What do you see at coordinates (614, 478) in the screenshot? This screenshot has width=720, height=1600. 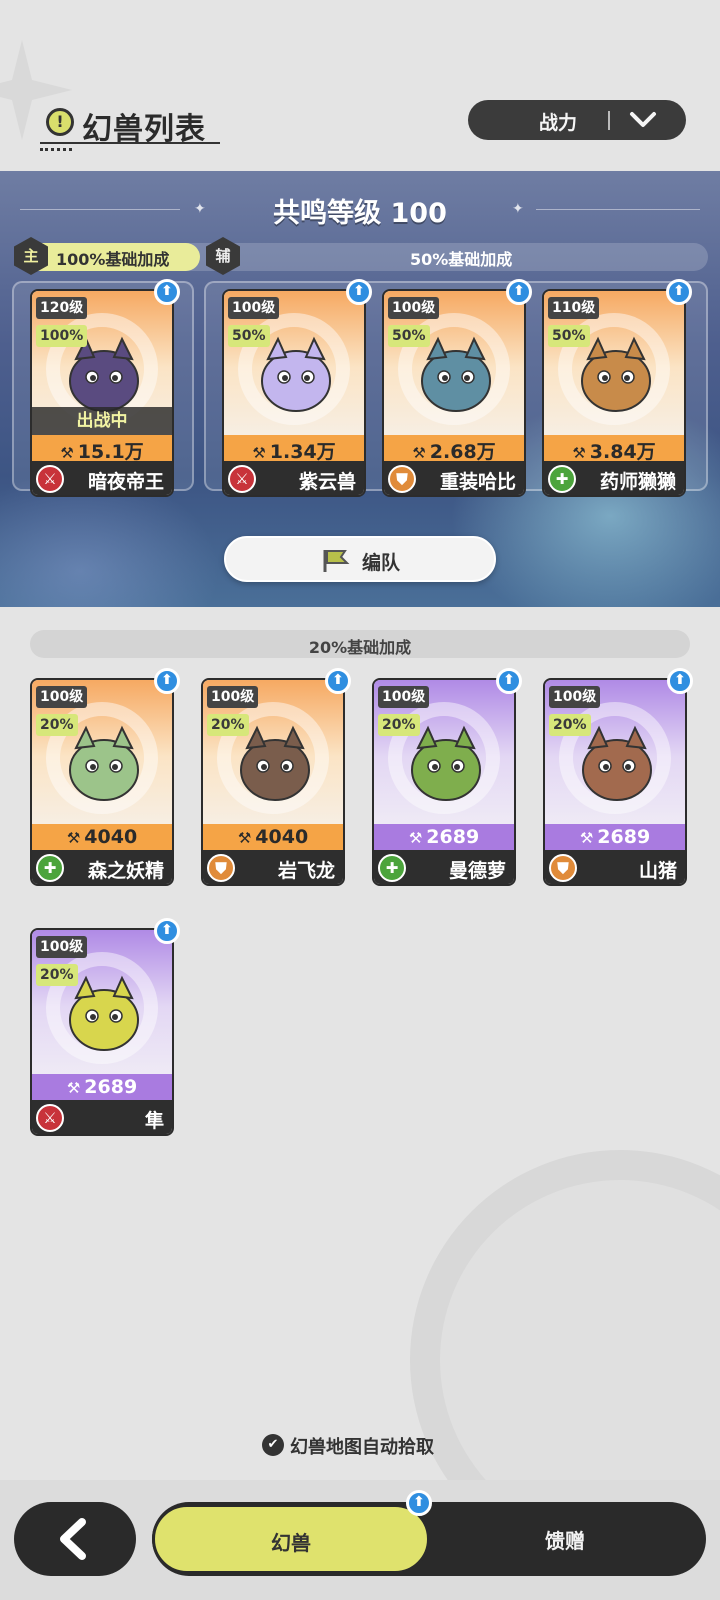 I see `name-bar: ✚ 药师獭獭` at bounding box center [614, 478].